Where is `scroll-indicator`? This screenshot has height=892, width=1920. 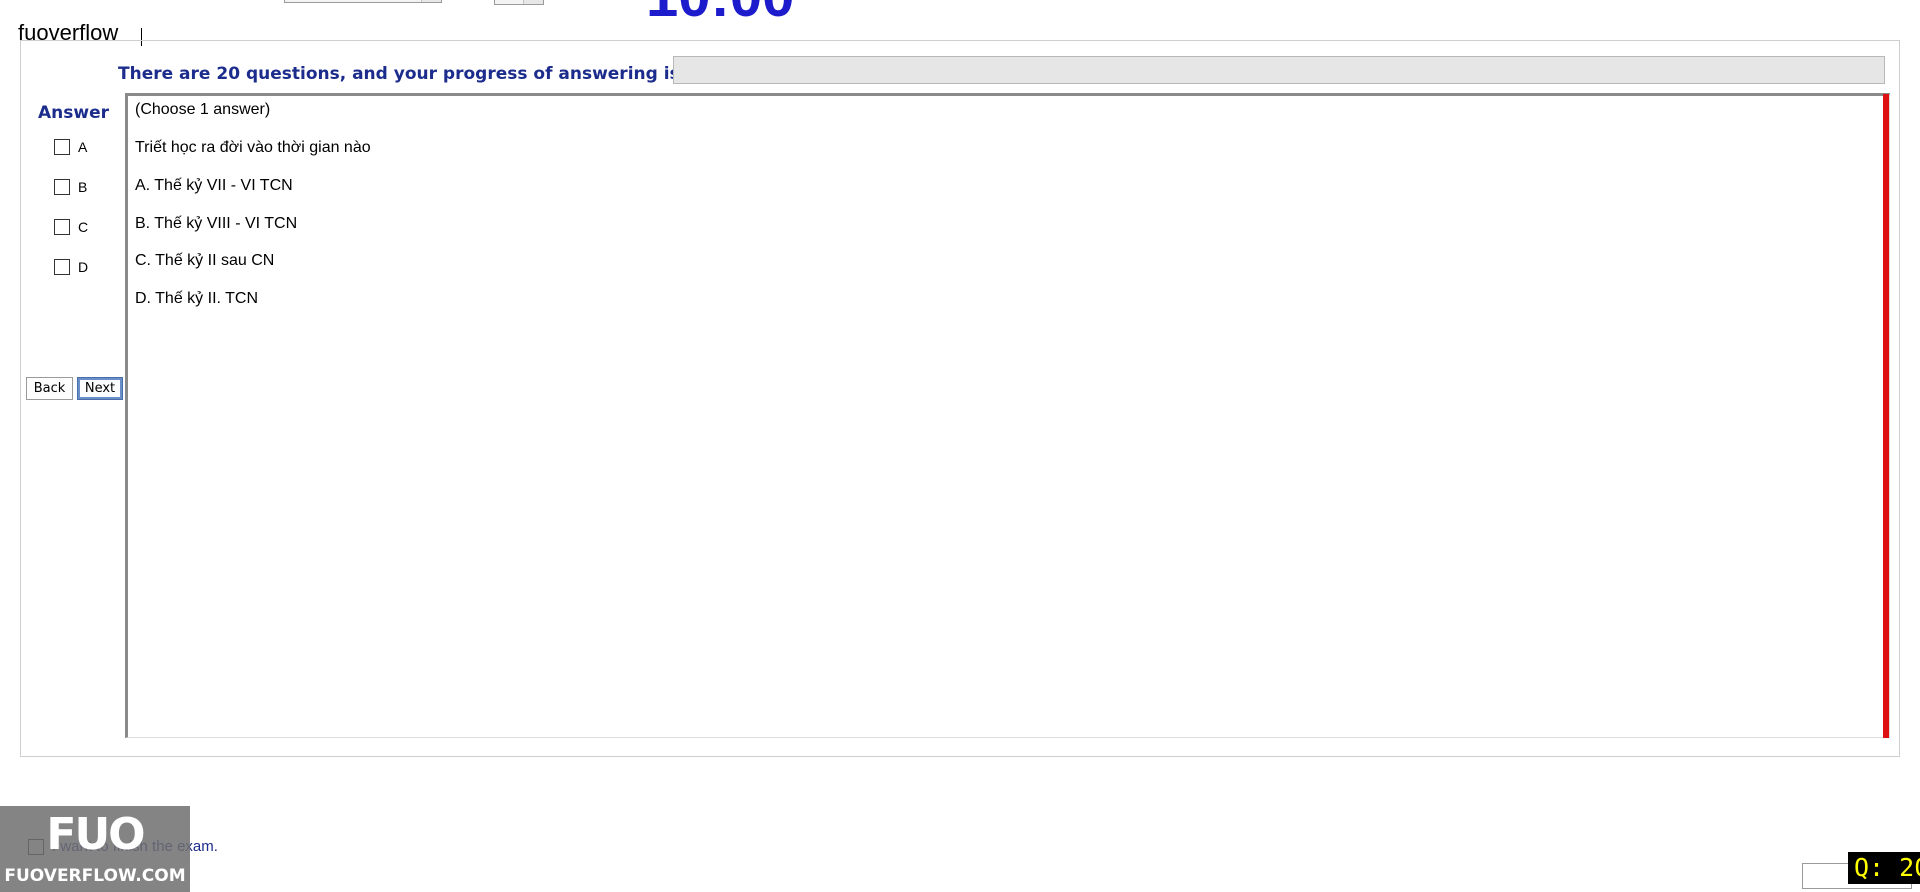 scroll-indicator is located at coordinates (1886, 416).